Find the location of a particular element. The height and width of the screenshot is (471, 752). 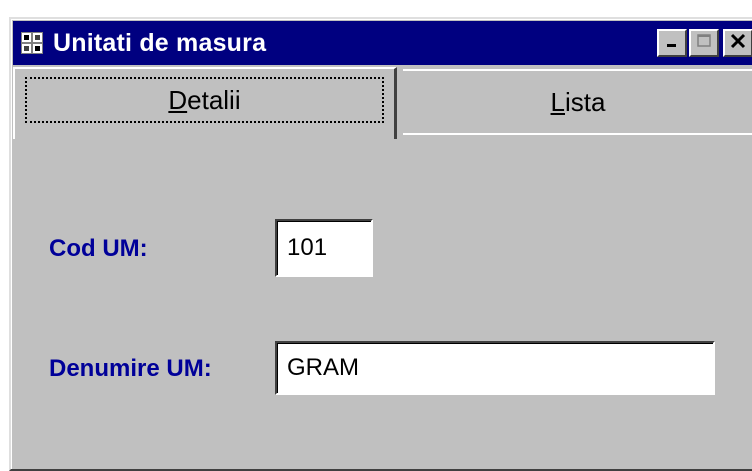

caption-buttons is located at coordinates (703, 43).